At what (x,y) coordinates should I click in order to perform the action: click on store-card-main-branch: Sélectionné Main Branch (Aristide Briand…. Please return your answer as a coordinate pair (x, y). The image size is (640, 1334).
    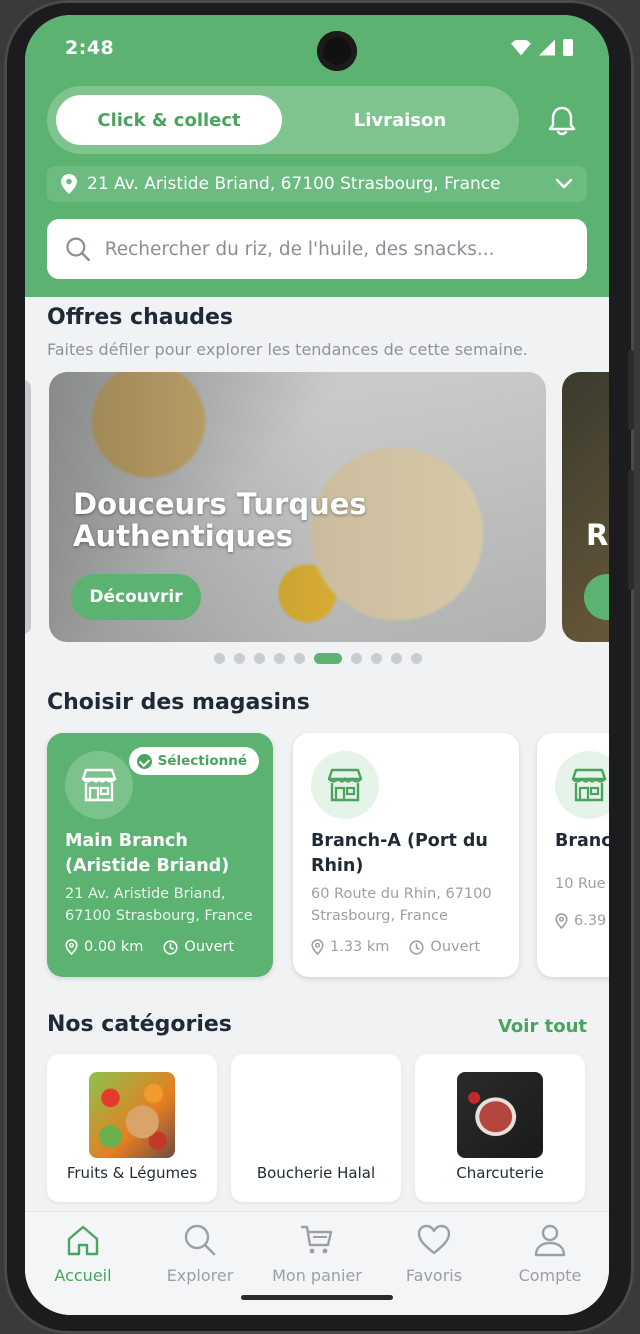
    Looking at the image, I should click on (160, 855).